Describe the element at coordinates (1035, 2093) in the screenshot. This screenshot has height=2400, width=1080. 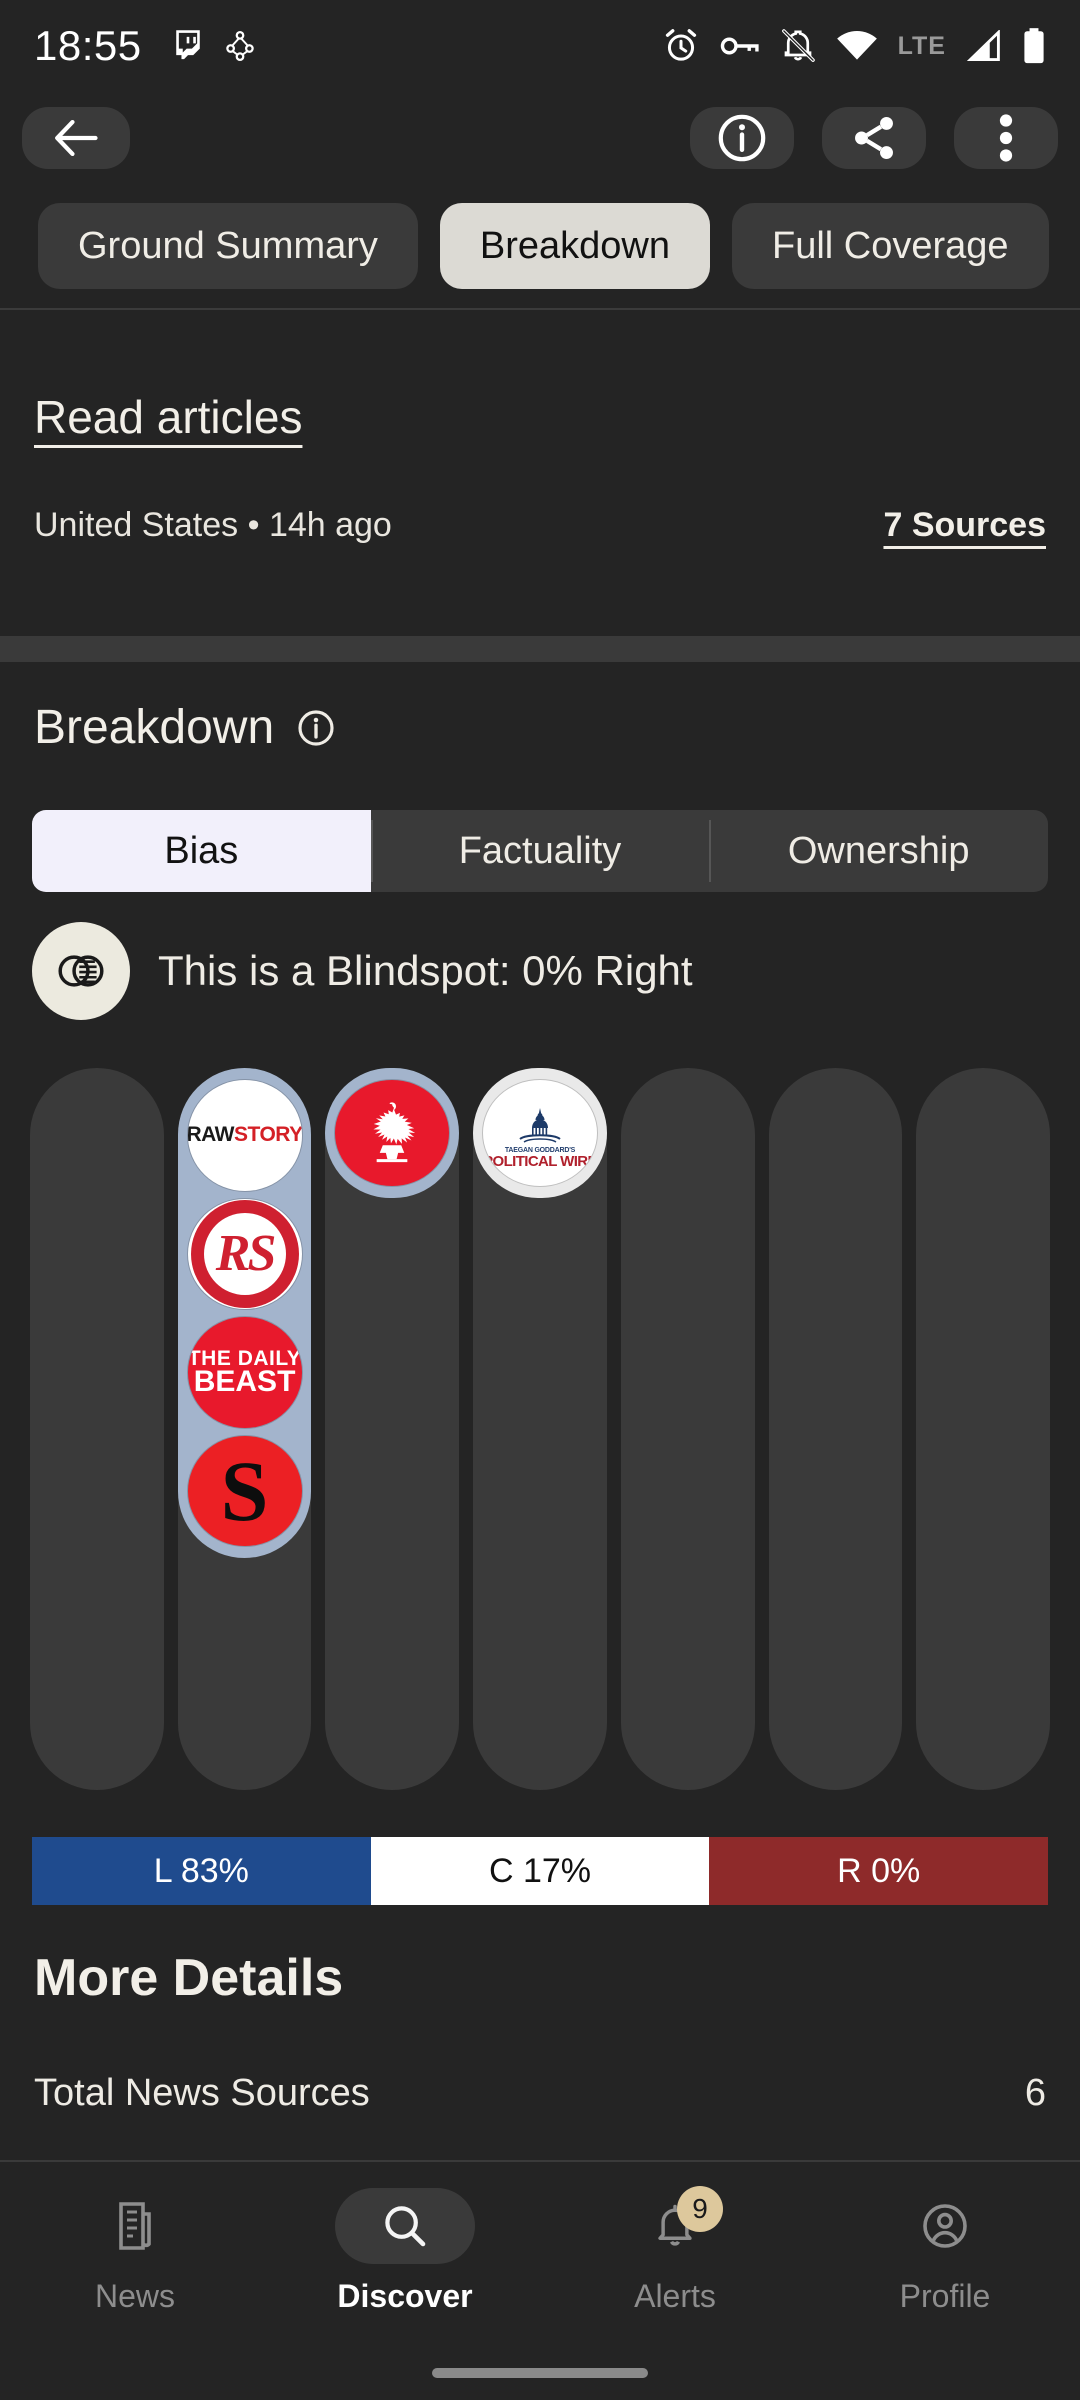
I see `detail-value: 6` at that location.